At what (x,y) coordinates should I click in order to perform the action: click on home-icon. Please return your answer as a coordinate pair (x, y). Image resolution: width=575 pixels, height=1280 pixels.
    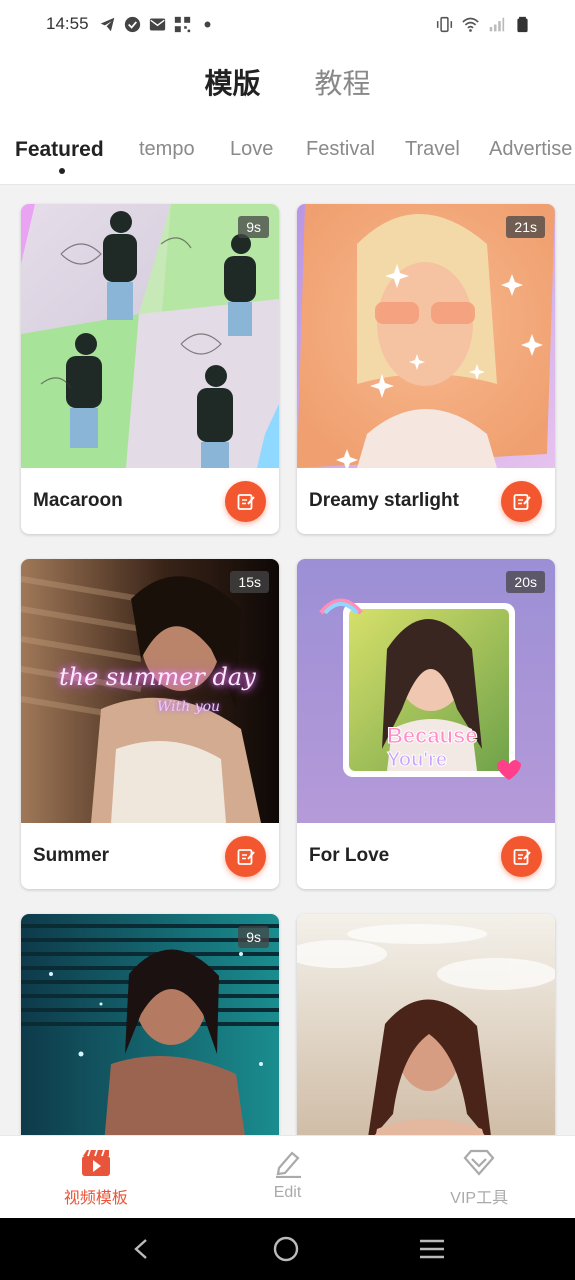
    Looking at the image, I should click on (286, 1249).